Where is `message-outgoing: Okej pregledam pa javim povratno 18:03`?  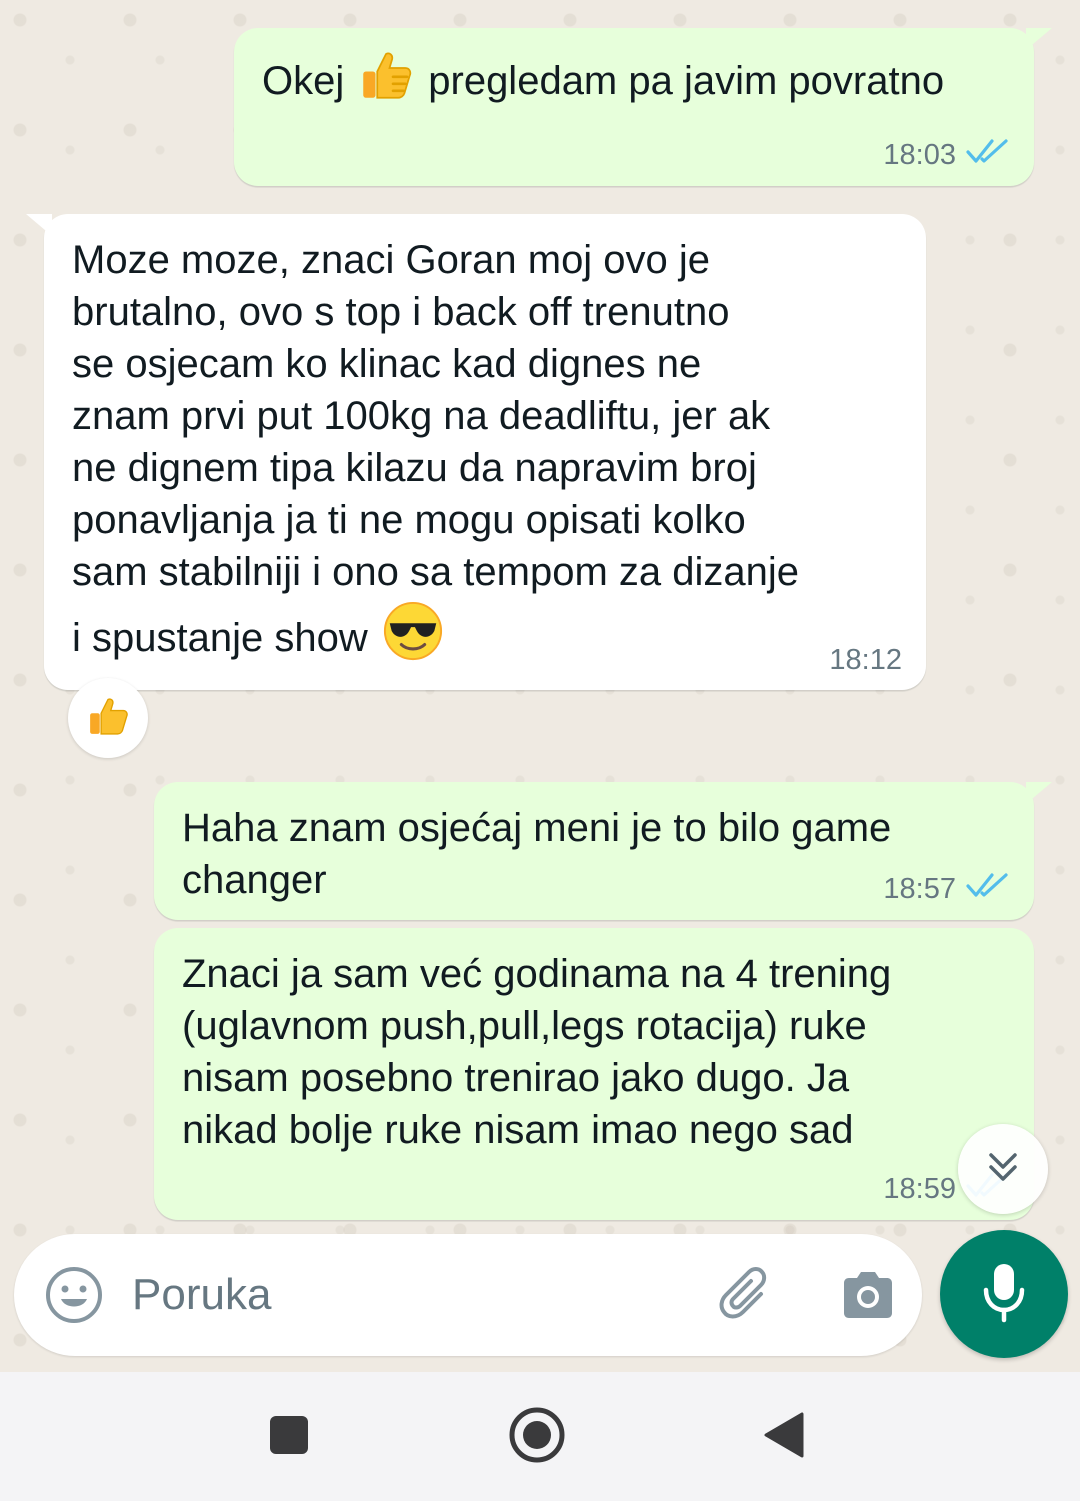
message-outgoing: Okej pregledam pa javim povratno 18:03 is located at coordinates (643, 107).